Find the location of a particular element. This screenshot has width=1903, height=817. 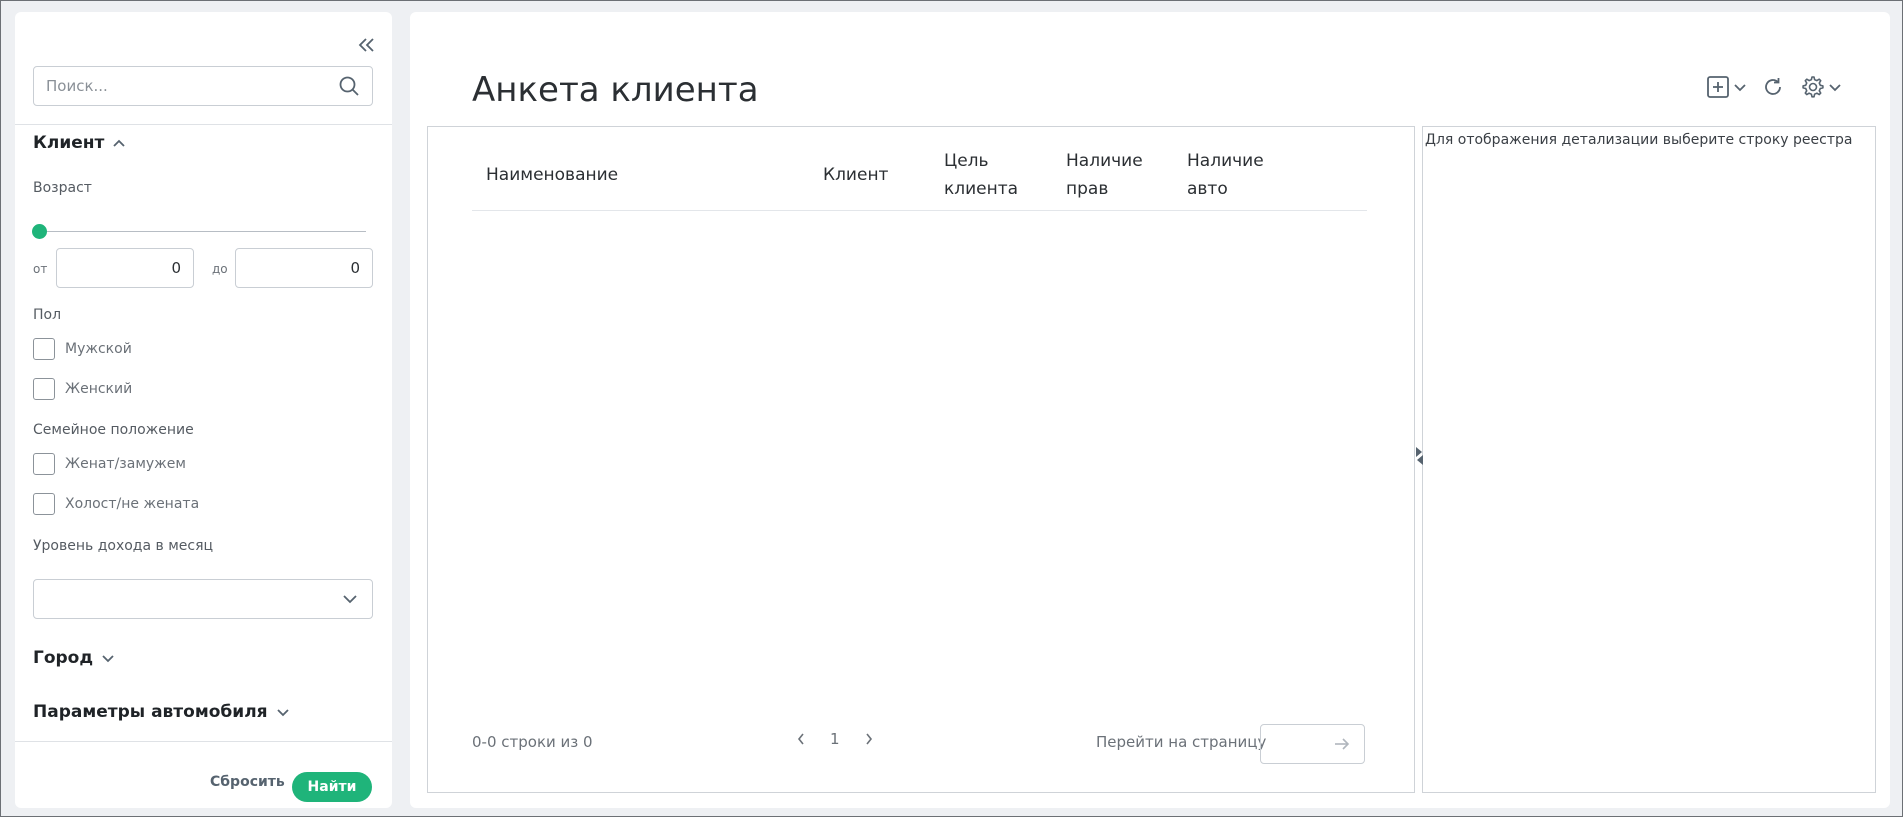

checkbox-label: Женский is located at coordinates (98, 389).